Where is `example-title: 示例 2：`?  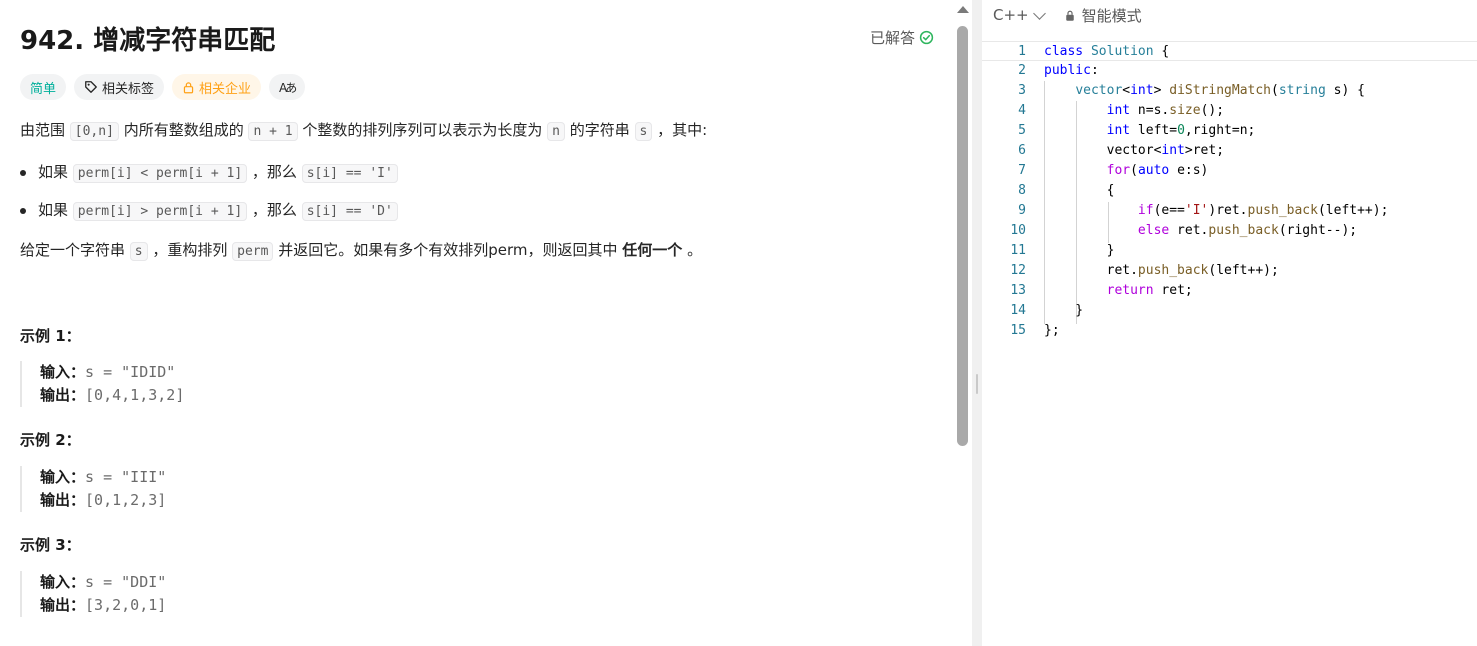 example-title: 示例 2： is located at coordinates (50, 440).